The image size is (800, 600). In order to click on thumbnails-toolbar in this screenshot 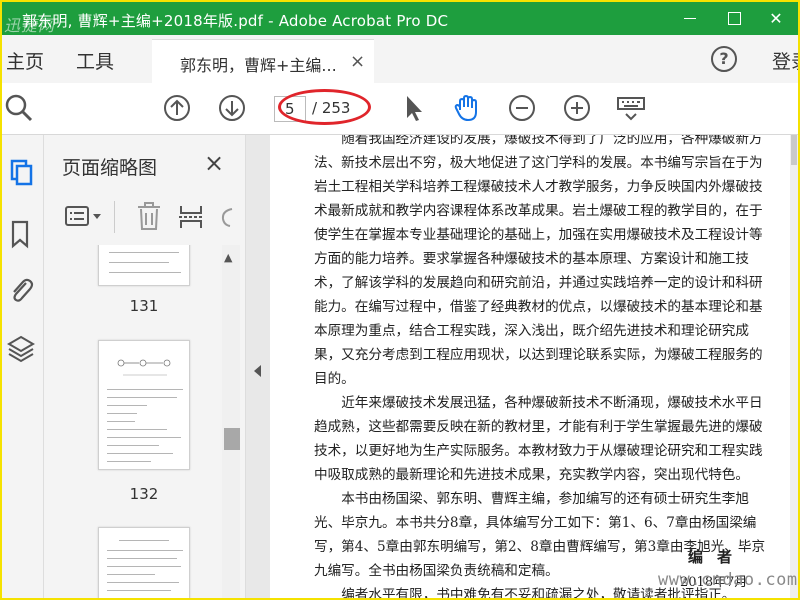, I will do `click(145, 217)`.